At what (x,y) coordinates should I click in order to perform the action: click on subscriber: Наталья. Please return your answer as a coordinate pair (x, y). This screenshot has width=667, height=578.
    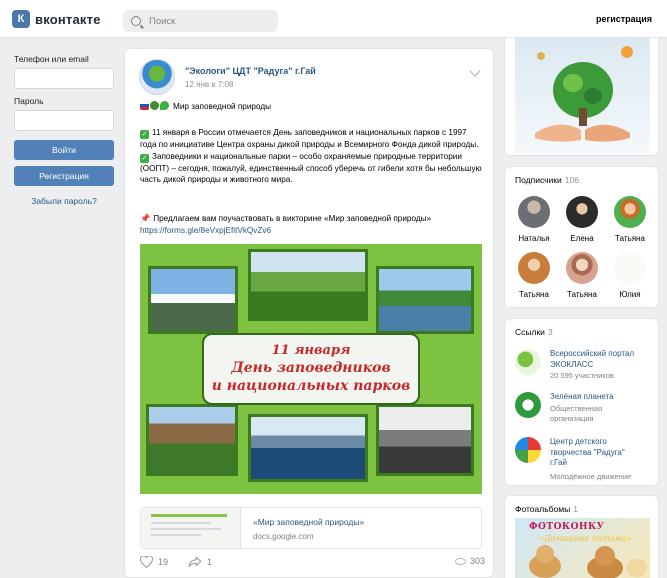
    Looking at the image, I should click on (534, 219).